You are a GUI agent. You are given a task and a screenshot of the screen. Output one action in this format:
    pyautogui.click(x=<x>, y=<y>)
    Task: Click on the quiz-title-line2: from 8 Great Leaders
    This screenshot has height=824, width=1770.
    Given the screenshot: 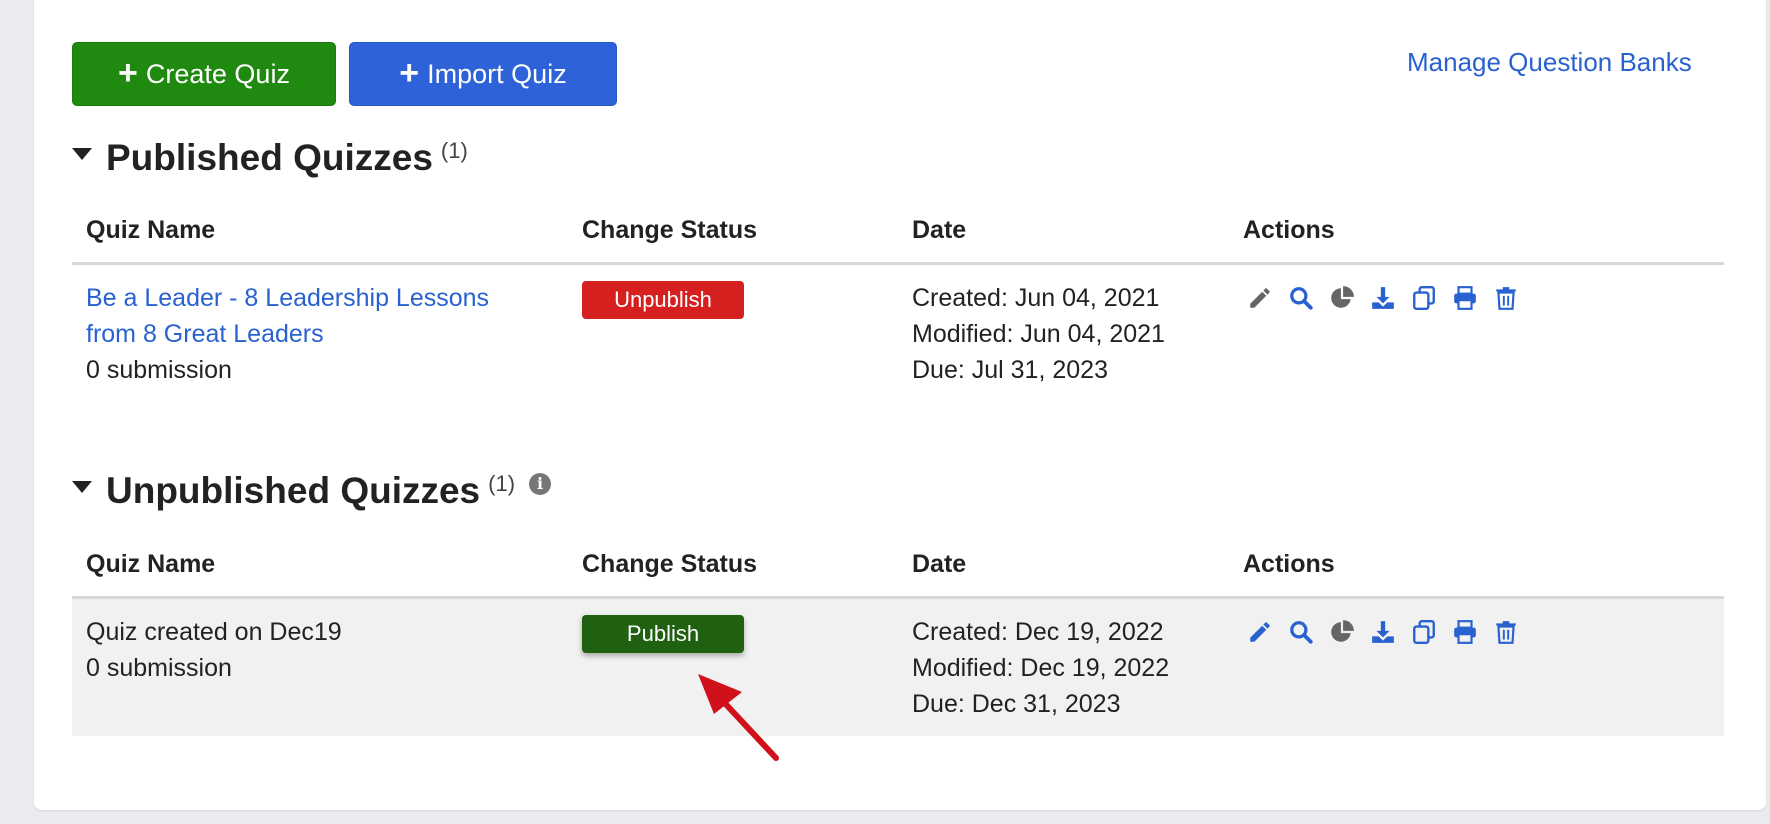 What is the action you would take?
    pyautogui.click(x=205, y=334)
    